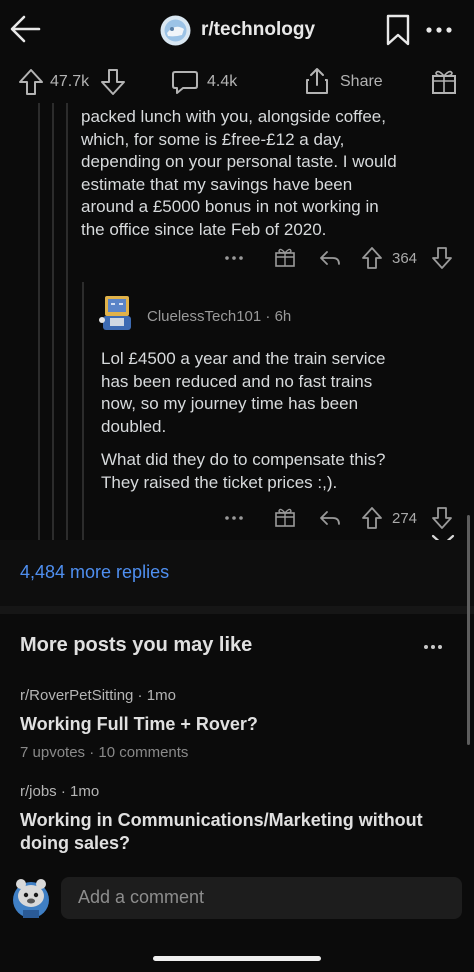 This screenshot has height=972, width=474. I want to click on comment-line: They raised the ticket prices :,)., so click(219, 482).